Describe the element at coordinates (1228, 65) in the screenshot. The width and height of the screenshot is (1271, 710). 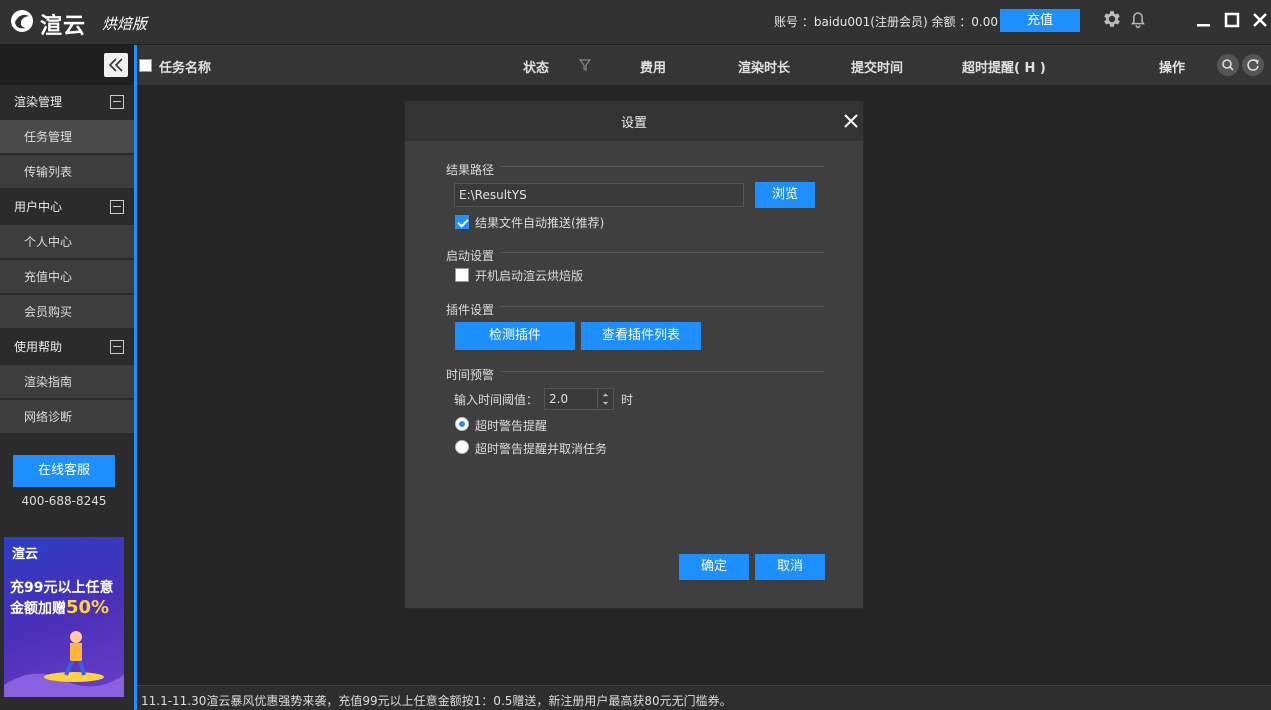
I see `search-icon` at that location.